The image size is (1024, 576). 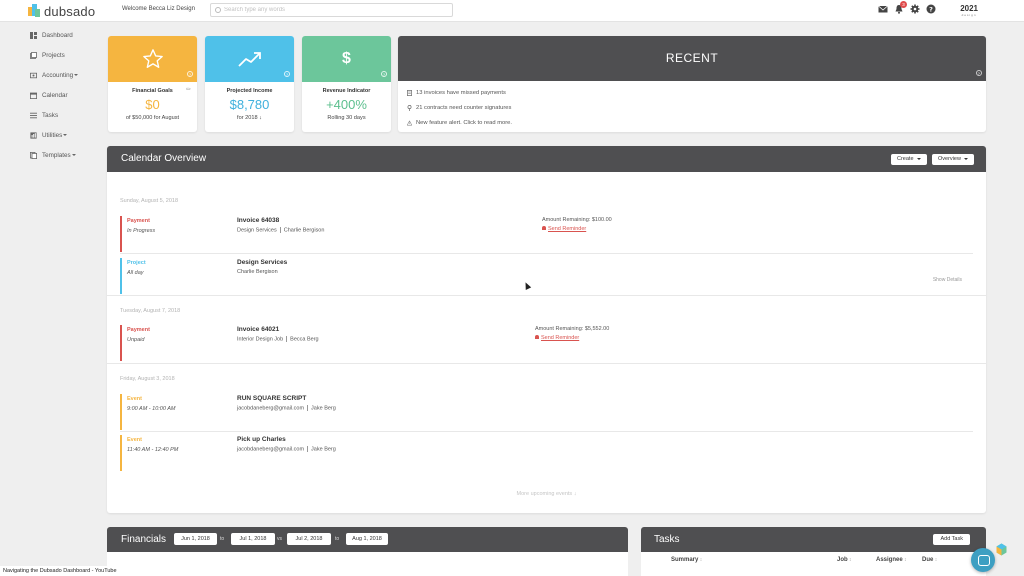 I want to click on overview-button-label: Overview, so click(x=949, y=159).